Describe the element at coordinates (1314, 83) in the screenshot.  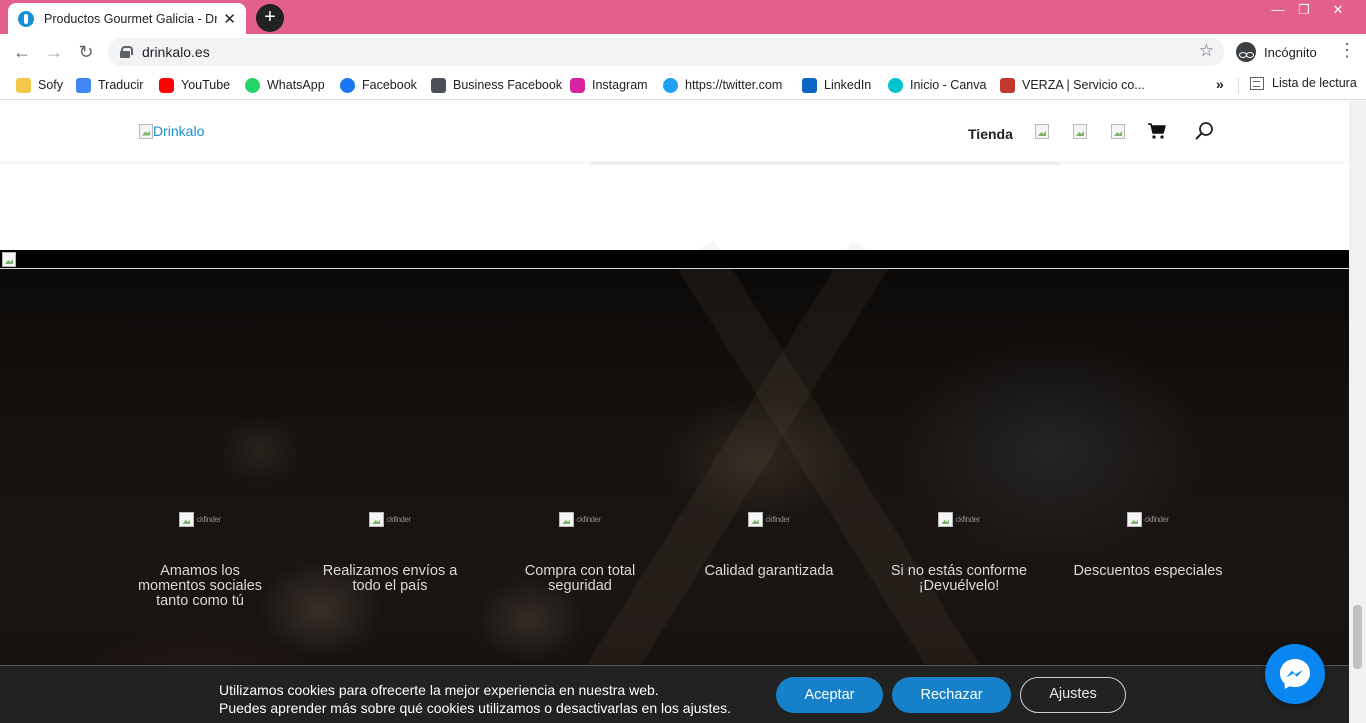
I see `reading-list-label: Lista de lectura` at that location.